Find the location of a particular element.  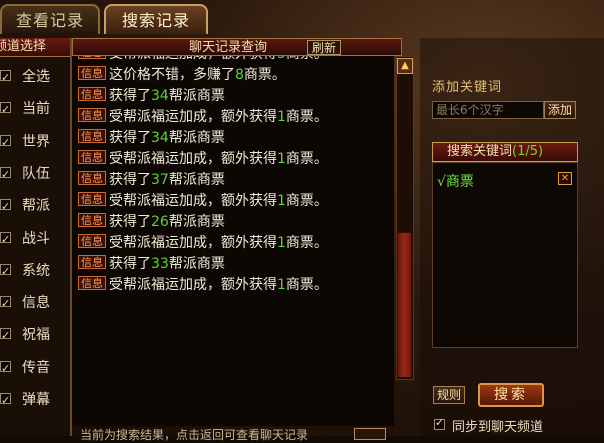

scroll-thumb is located at coordinates (404, 305).